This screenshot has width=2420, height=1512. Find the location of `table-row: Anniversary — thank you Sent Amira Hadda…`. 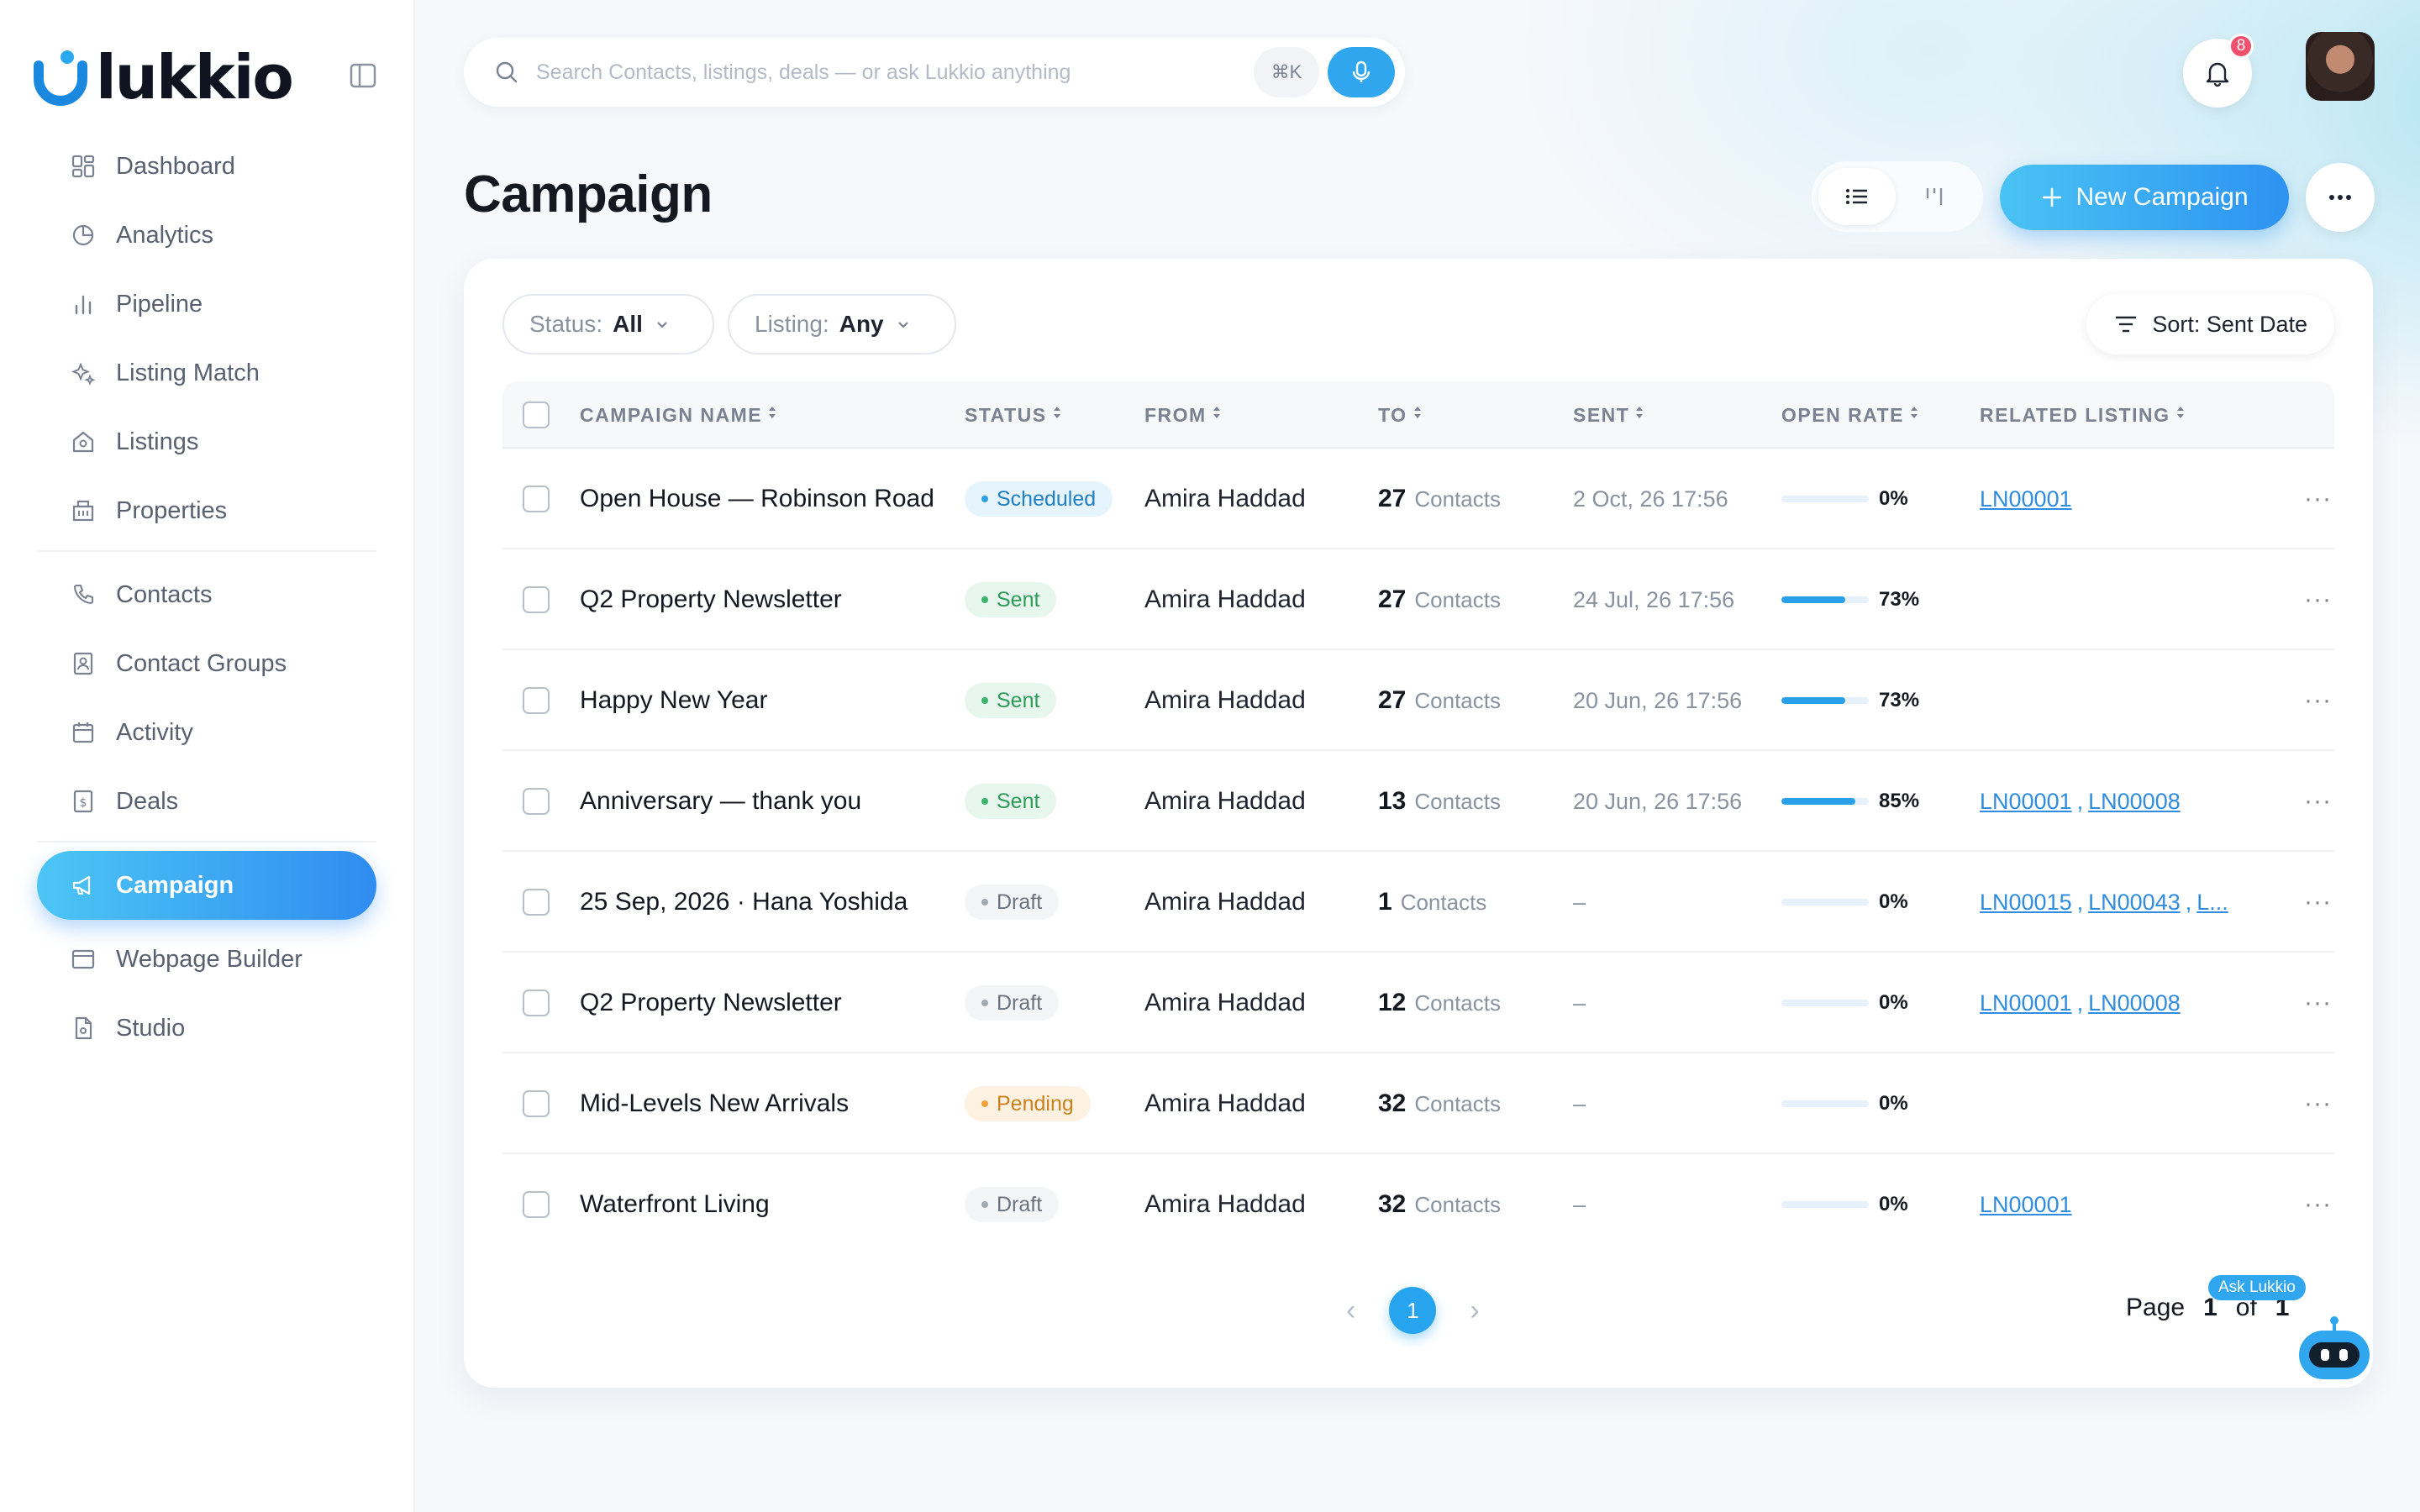

table-row: Anniversary — thank you Sent Amira Hadda… is located at coordinates (1418, 801).